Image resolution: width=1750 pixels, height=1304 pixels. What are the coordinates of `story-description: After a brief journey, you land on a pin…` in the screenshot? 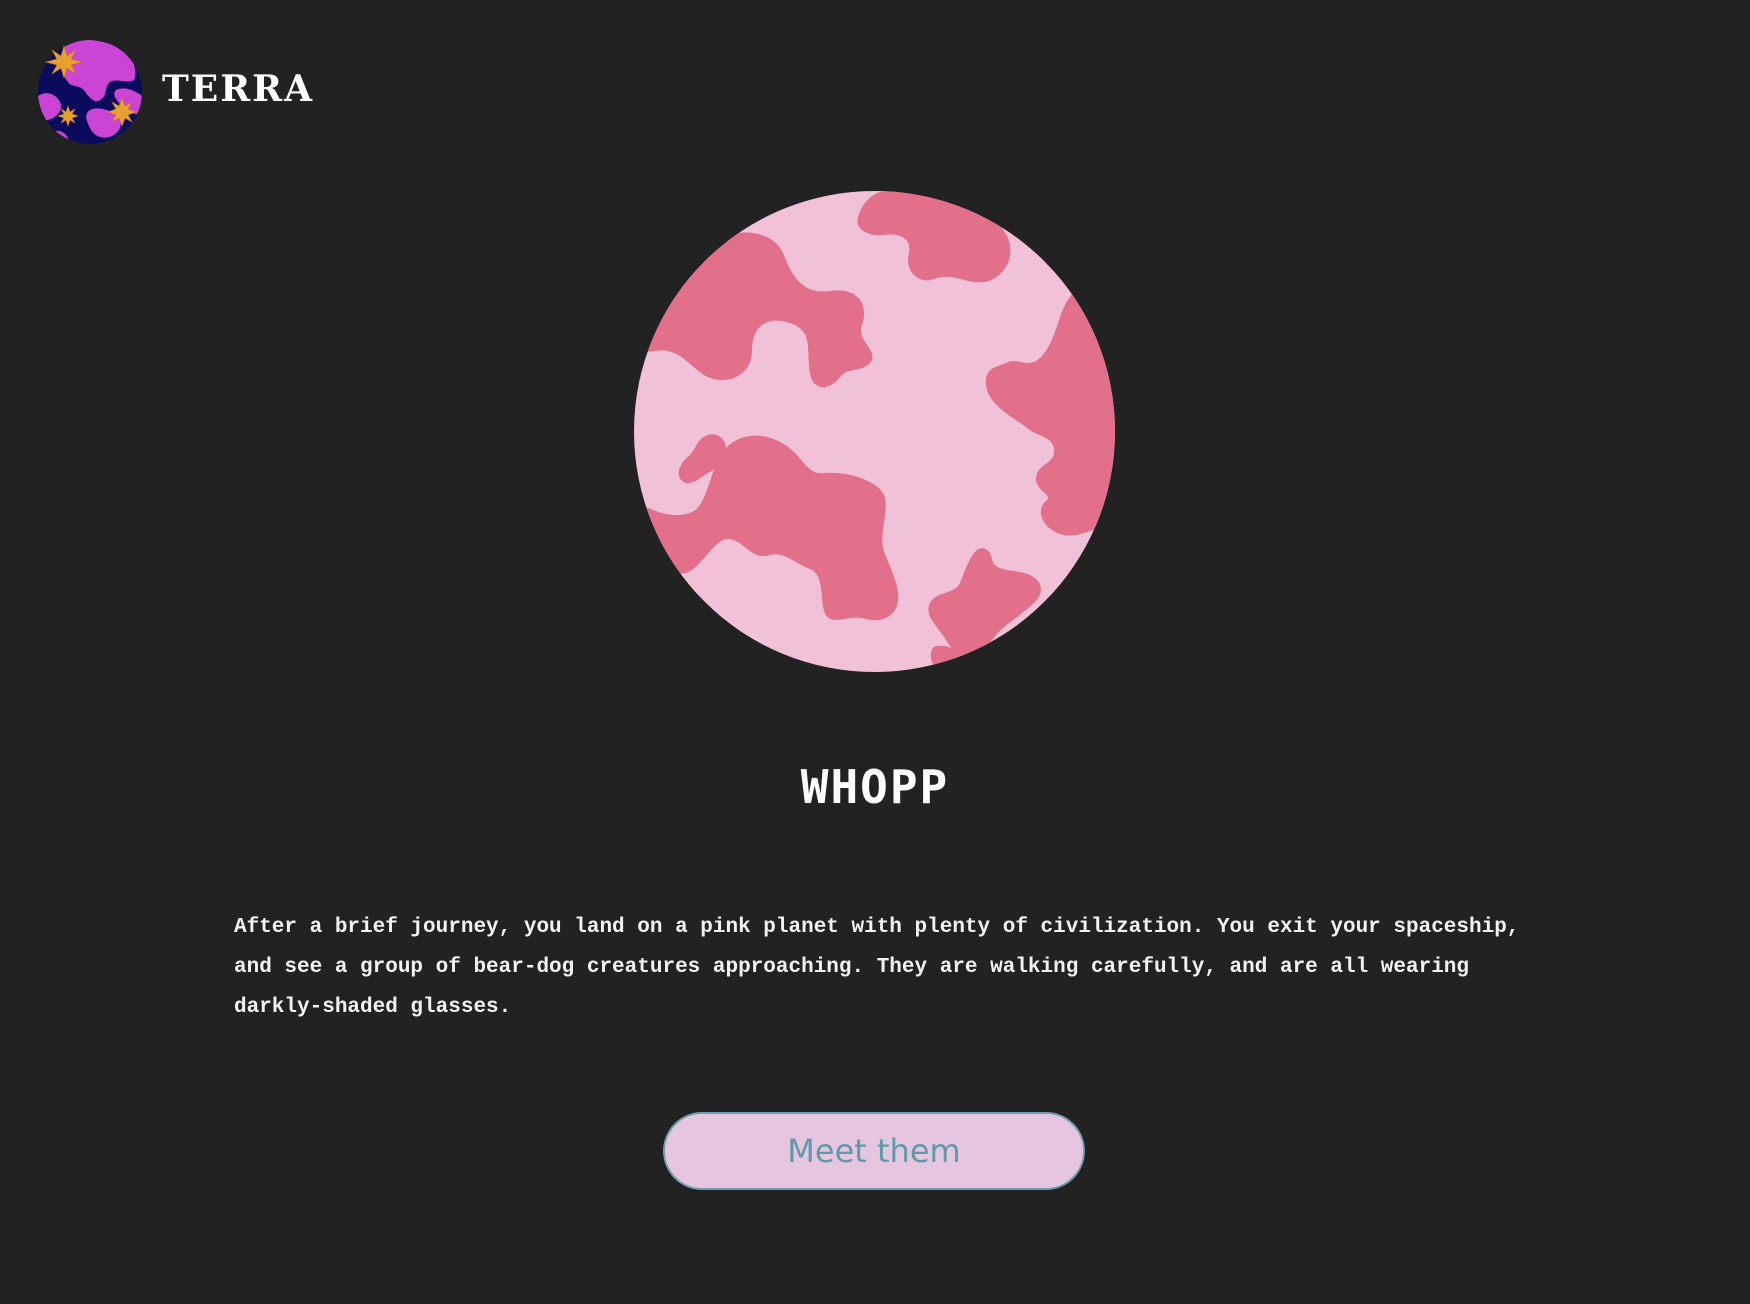 It's located at (877, 967).